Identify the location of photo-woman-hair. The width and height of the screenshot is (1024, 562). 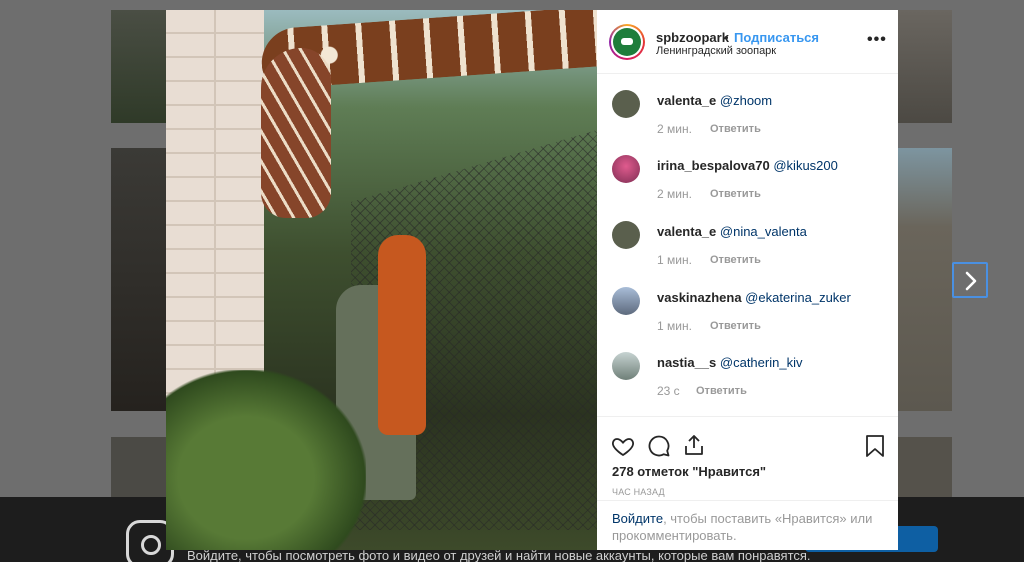
(402, 335).